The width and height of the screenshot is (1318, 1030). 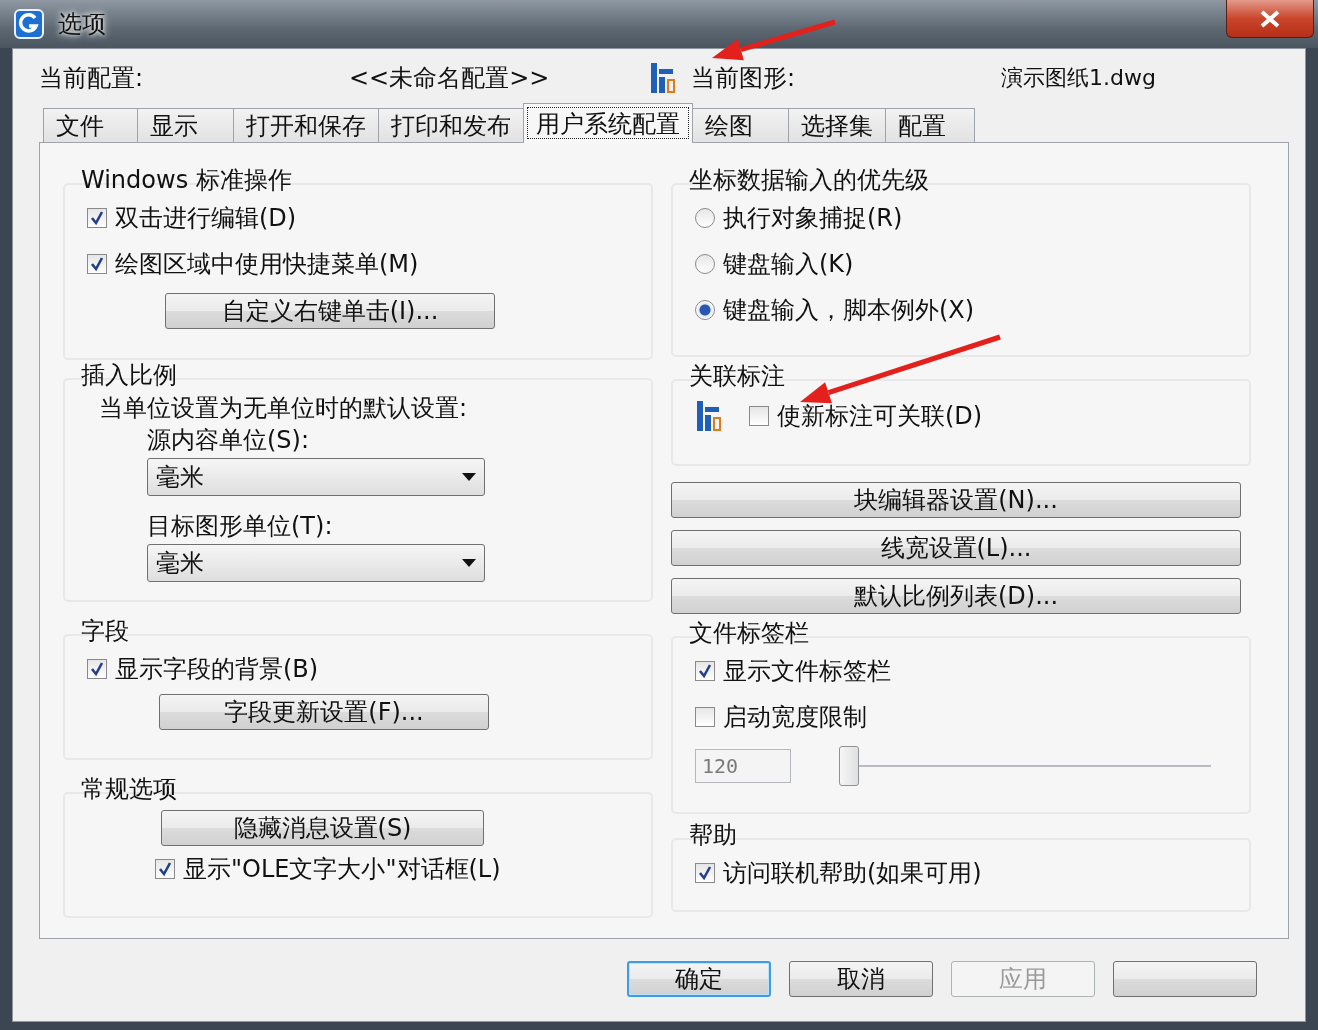 I want to click on tab: 打印和发布, so click(x=451, y=125).